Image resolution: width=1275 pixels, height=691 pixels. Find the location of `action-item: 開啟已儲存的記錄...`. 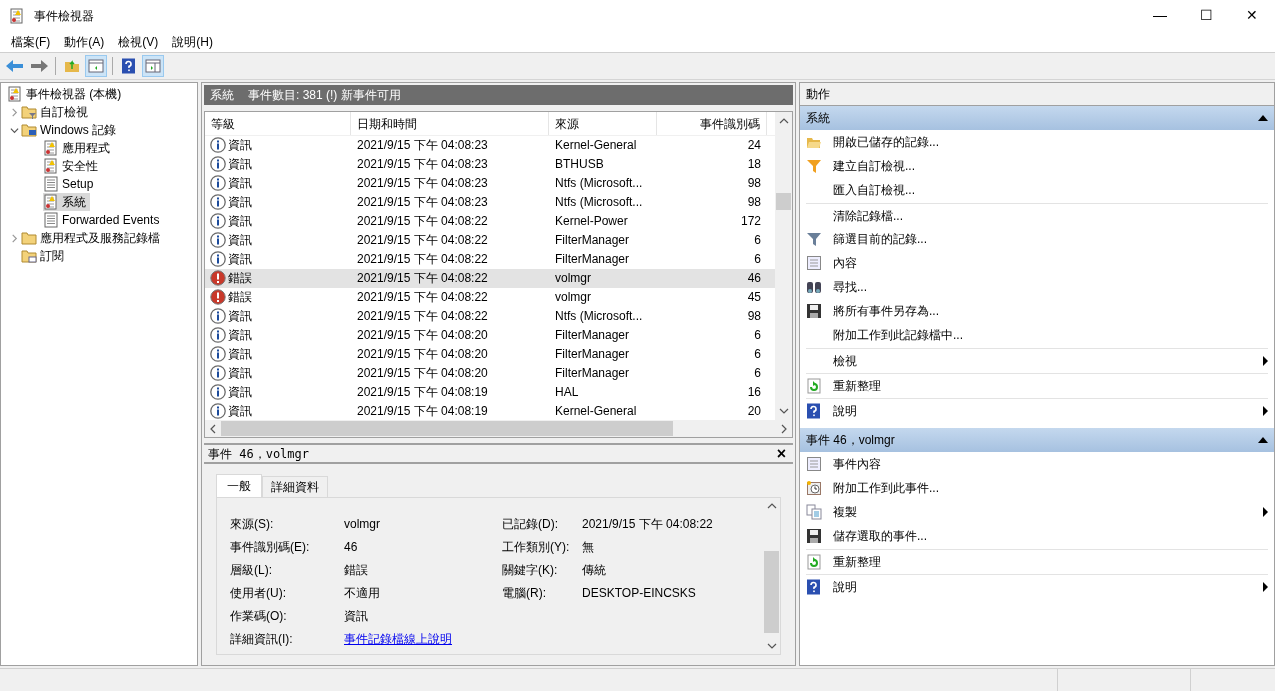

action-item: 開啟已儲存的記錄... is located at coordinates (1037, 142).